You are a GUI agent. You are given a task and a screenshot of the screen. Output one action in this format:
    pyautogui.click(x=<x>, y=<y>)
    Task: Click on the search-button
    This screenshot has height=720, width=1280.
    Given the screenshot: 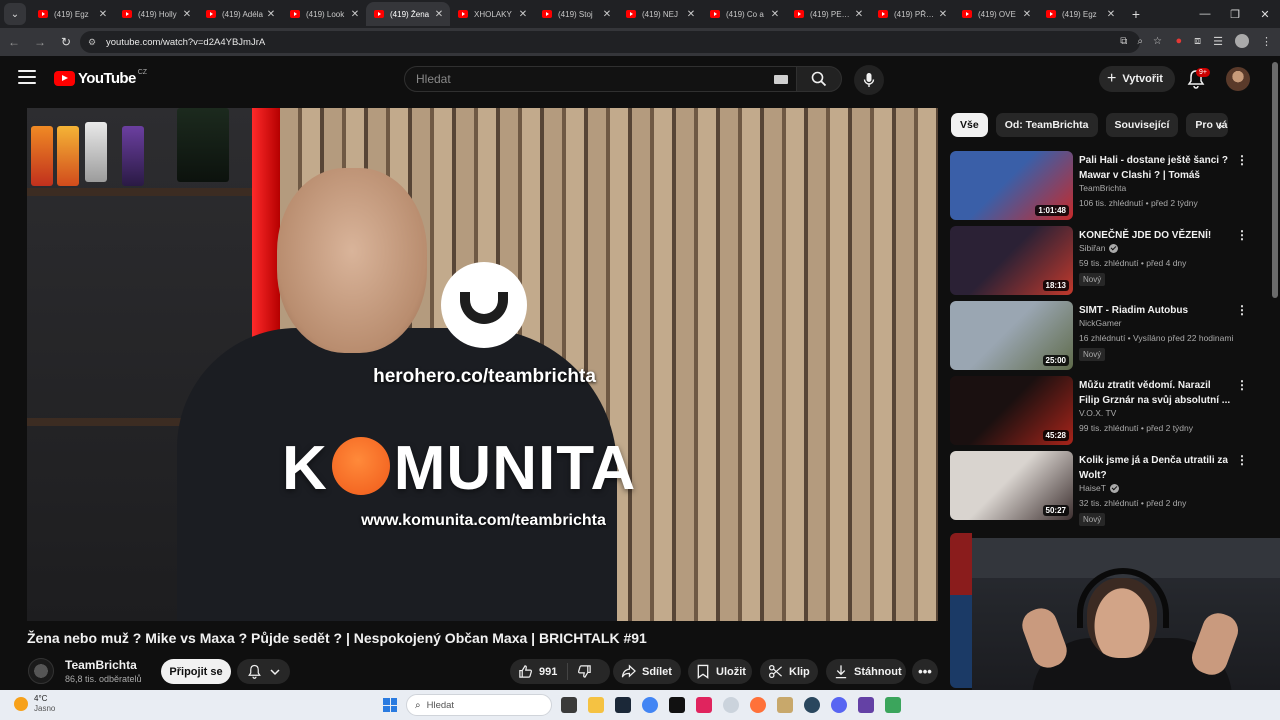 What is the action you would take?
    pyautogui.click(x=819, y=79)
    